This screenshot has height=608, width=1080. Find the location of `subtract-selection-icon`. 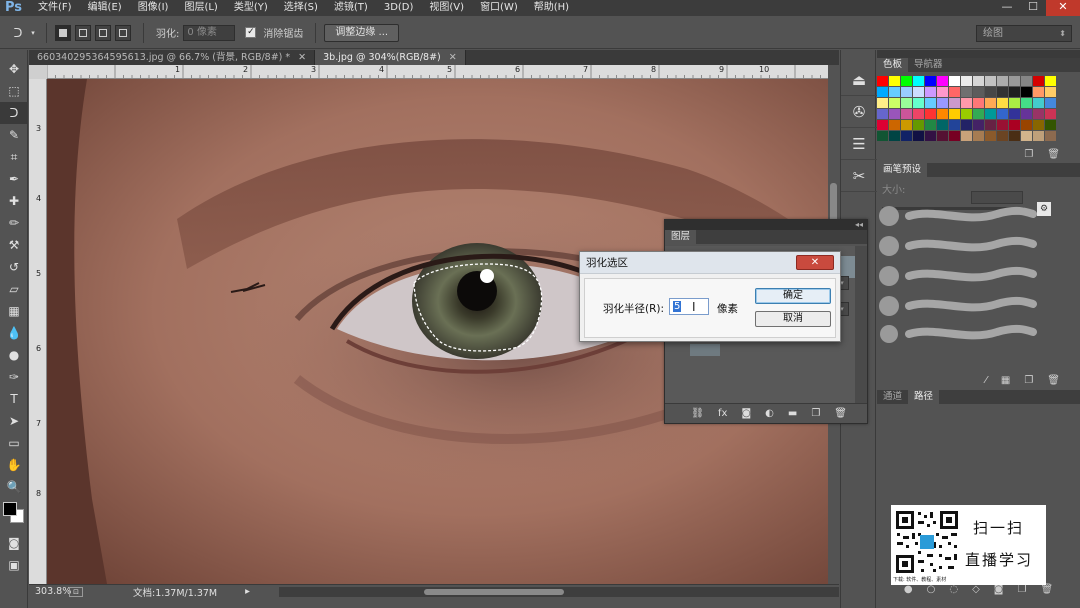

subtract-selection-icon is located at coordinates (103, 32).